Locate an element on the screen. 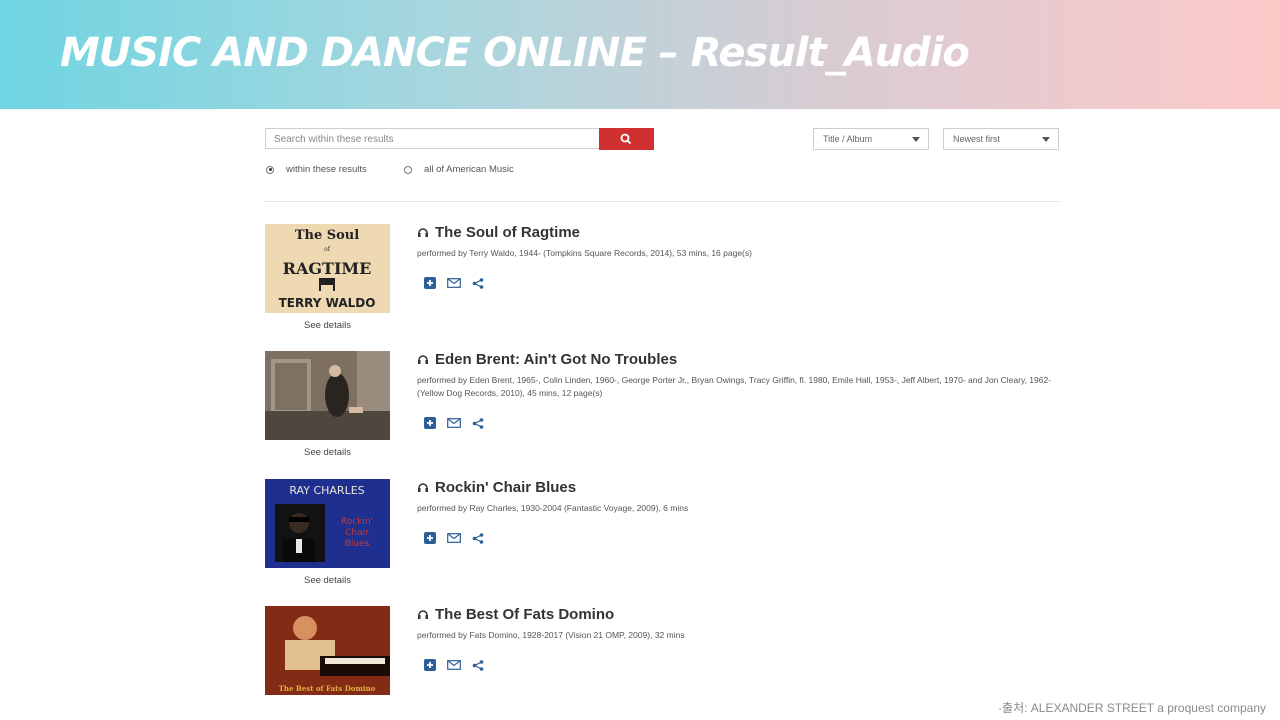  sort-field-select: Title / Album is located at coordinates (871, 139).